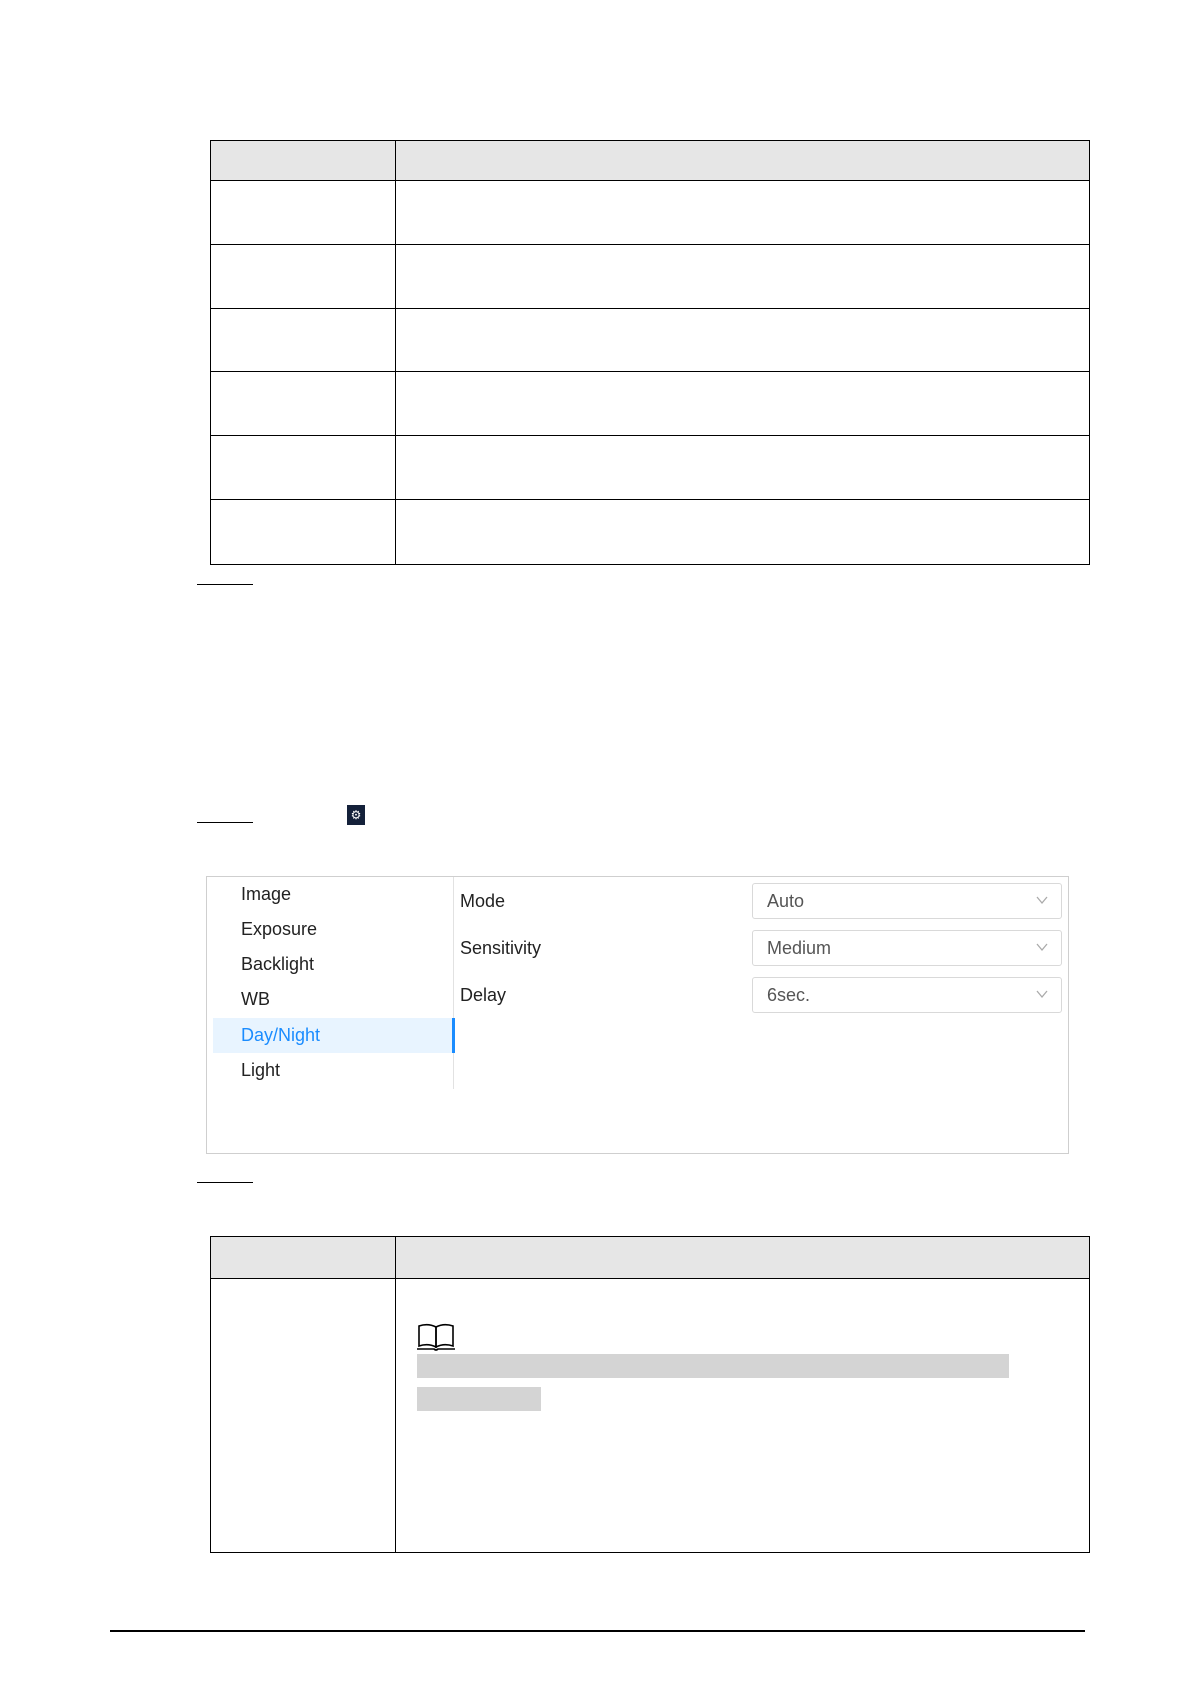  Describe the element at coordinates (597, 1631) in the screenshot. I see `footer-rule` at that location.